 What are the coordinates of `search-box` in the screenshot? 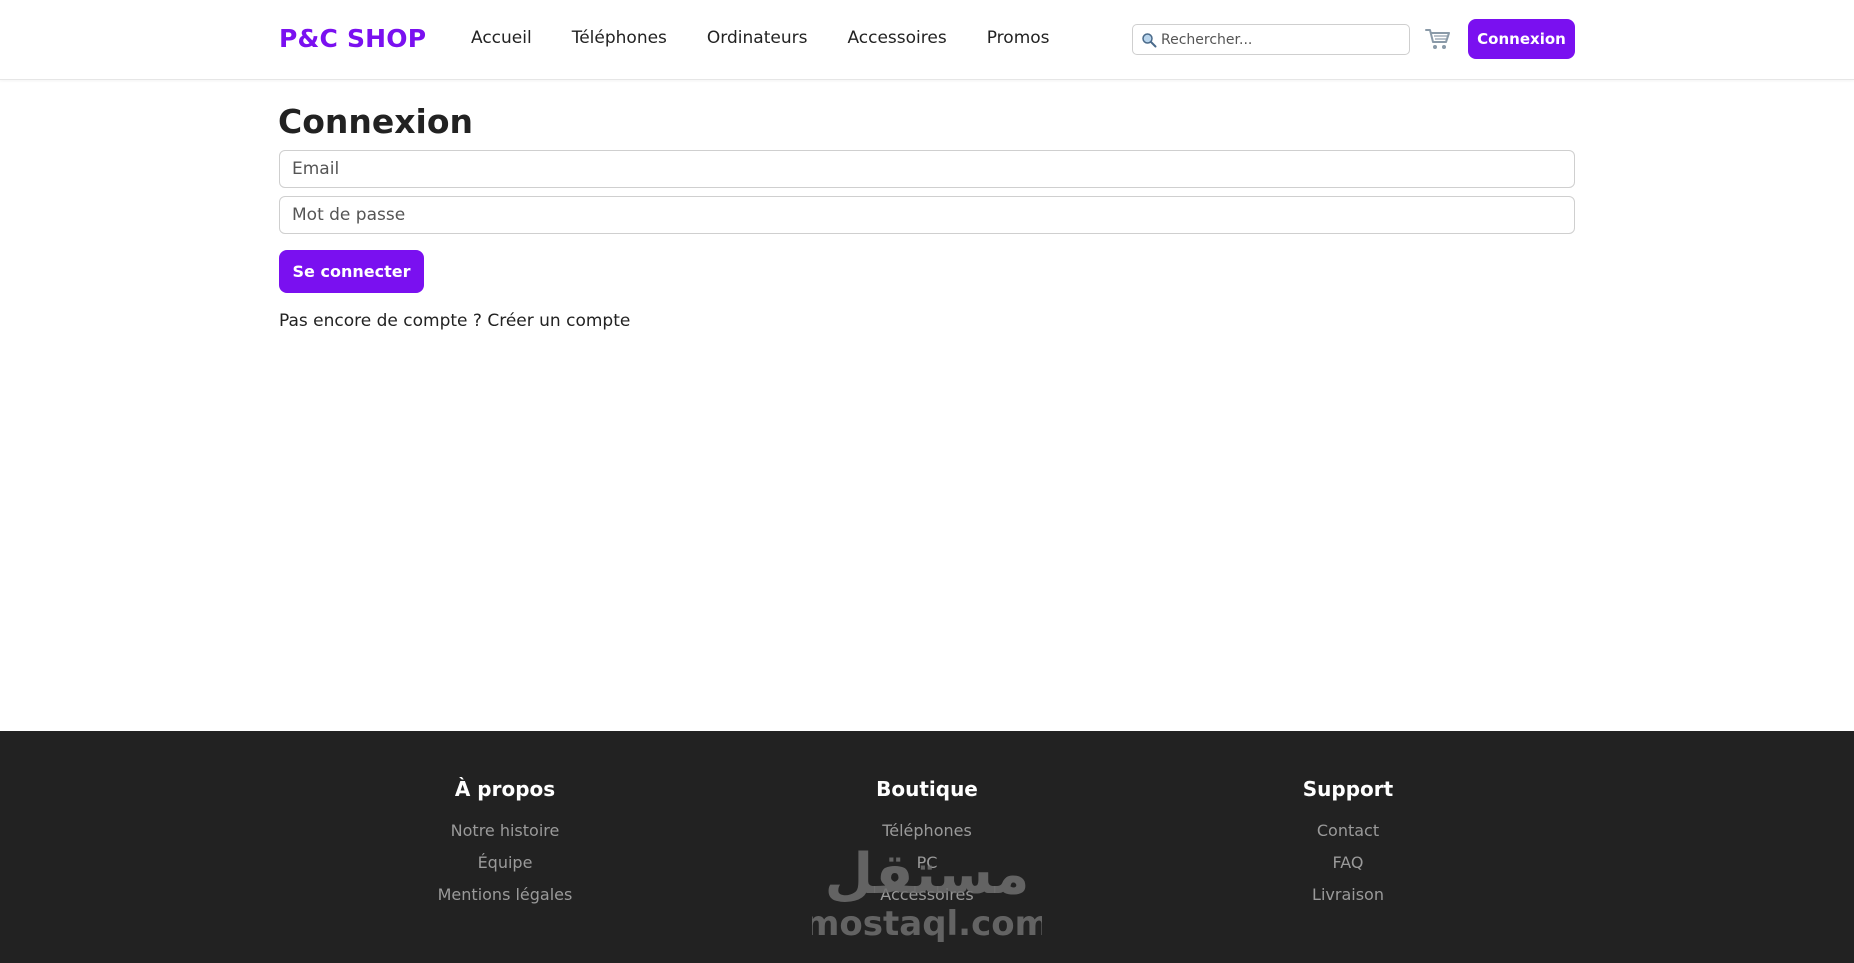 It's located at (1271, 39).